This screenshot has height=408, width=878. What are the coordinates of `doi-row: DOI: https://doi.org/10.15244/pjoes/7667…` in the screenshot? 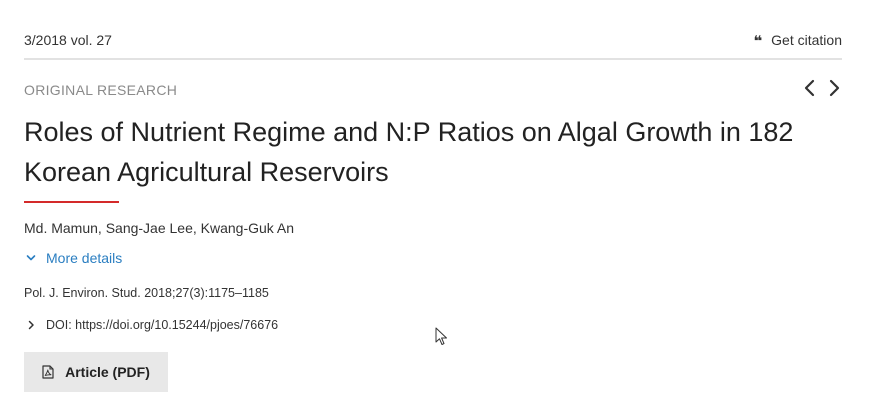 It's located at (151, 325).